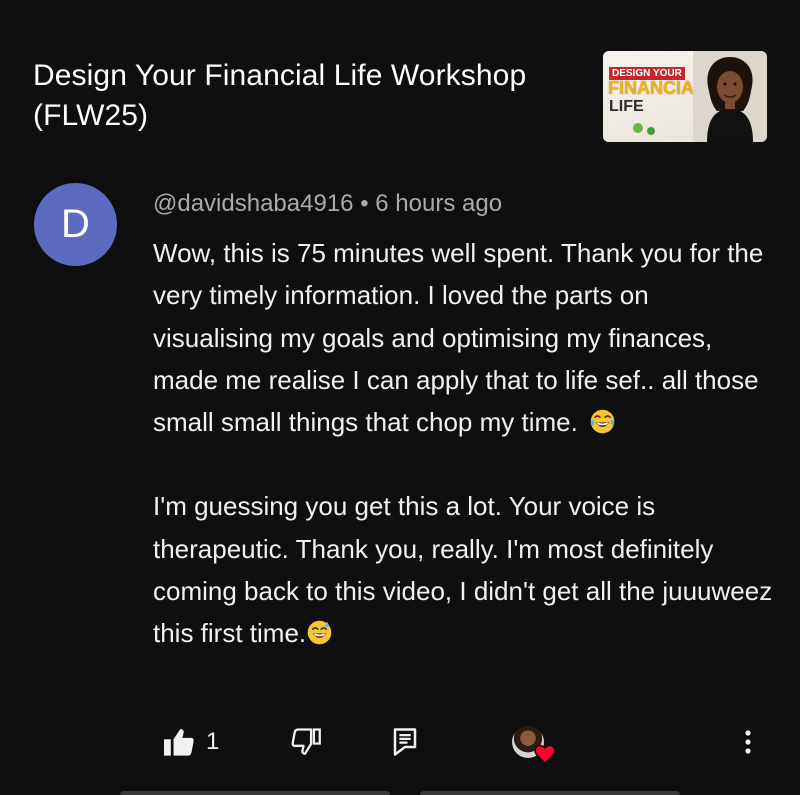  Describe the element at coordinates (75, 224) in the screenshot. I see `commenter-avatar: D` at that location.